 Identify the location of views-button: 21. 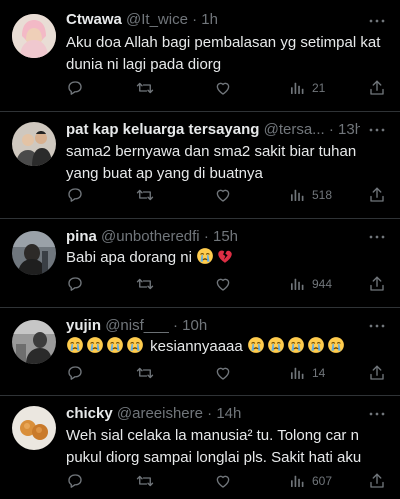
(306, 88).